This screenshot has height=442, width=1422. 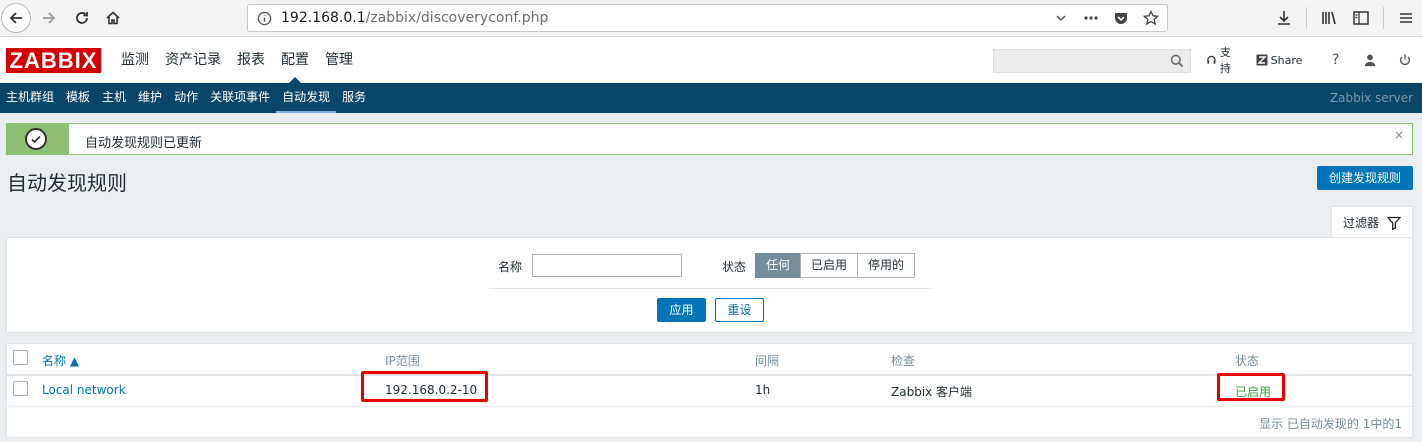 What do you see at coordinates (402, 361) in the screenshot?
I see `column-header-ip-range: IP范围` at bounding box center [402, 361].